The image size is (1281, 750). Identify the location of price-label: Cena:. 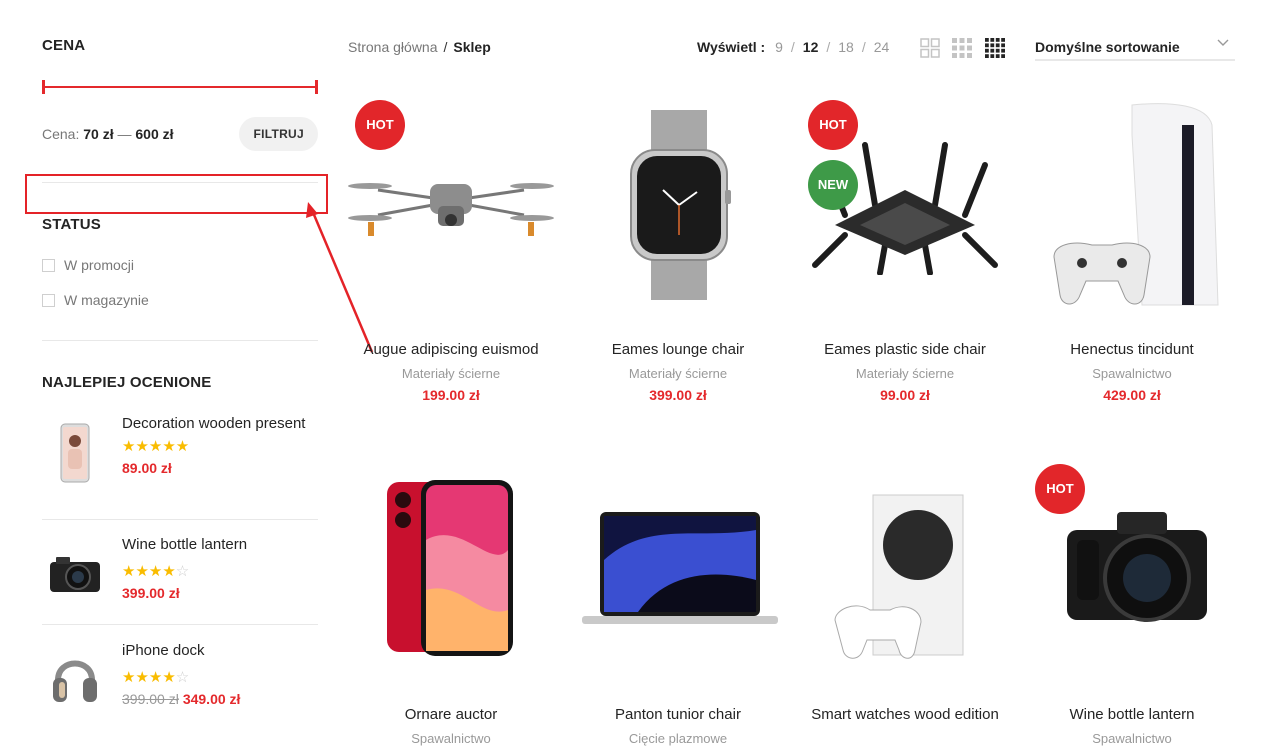
(61, 134).